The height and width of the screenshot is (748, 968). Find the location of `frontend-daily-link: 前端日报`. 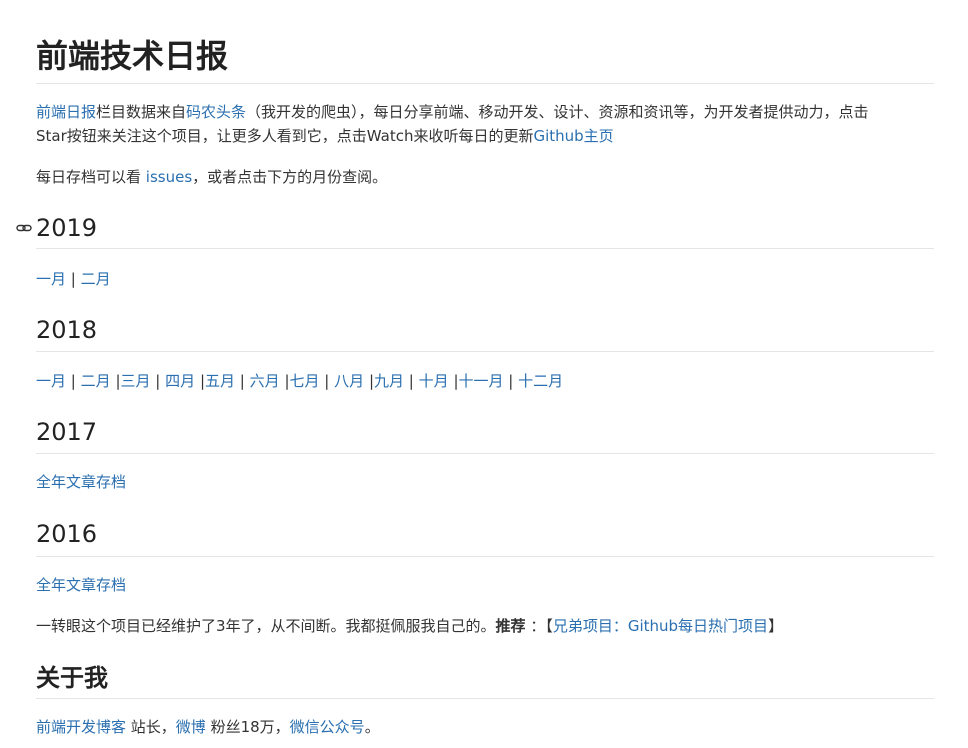

frontend-daily-link: 前端日报 is located at coordinates (66, 112).